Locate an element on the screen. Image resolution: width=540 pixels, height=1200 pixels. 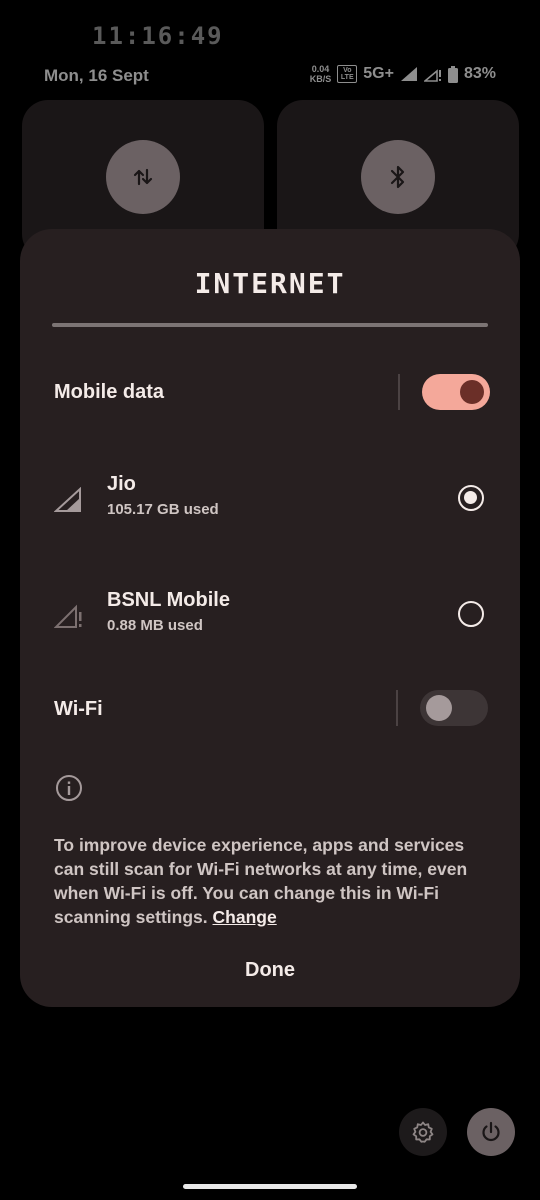
date: Mon, 16 Sept is located at coordinates (96, 75).